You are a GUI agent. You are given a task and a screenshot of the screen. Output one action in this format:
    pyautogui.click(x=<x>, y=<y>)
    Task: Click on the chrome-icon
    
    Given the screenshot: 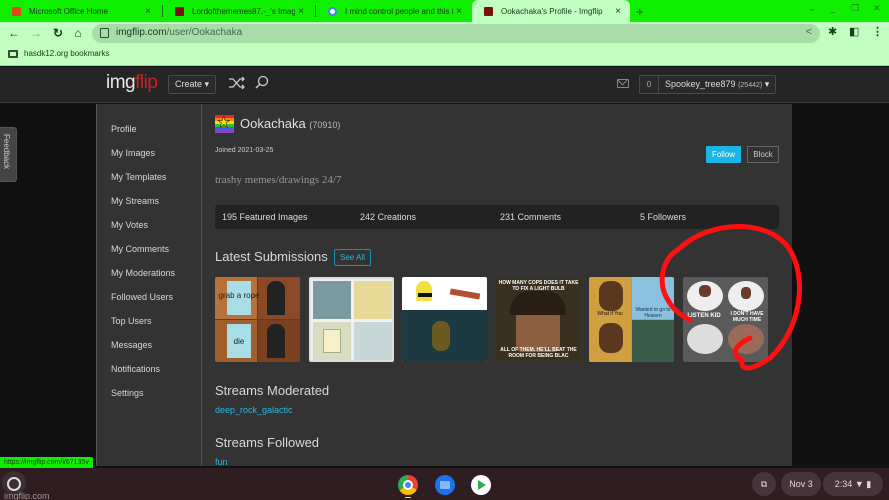 What is the action you would take?
    pyautogui.click(x=408, y=485)
    